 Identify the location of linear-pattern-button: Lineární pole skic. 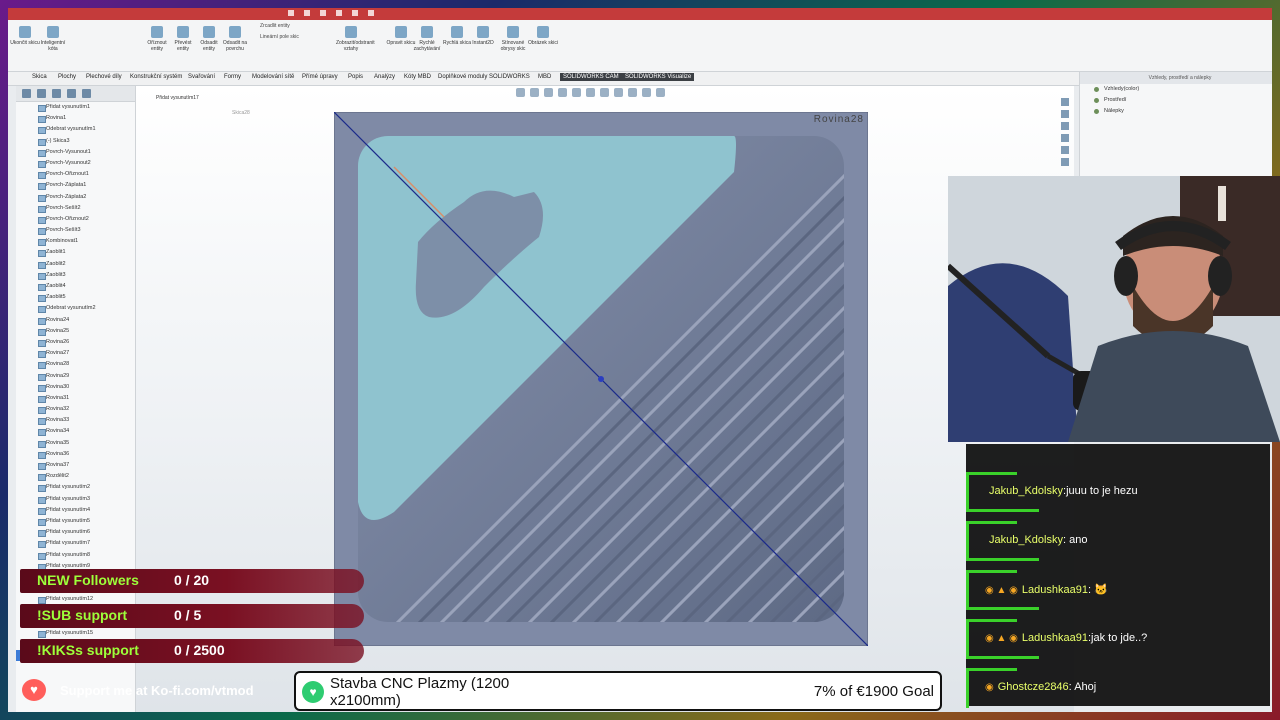
(279, 37).